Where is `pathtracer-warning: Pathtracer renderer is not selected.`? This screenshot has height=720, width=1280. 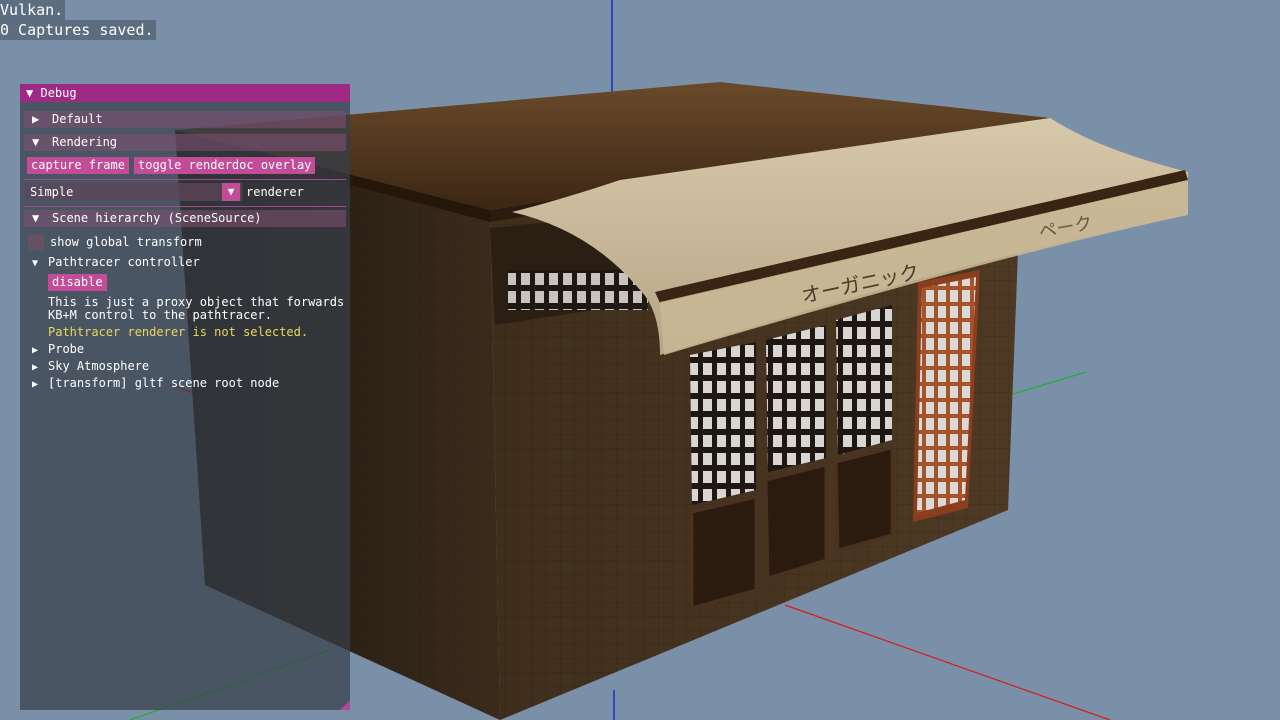
pathtracer-warning: Pathtracer renderer is not selected. is located at coordinates (178, 332).